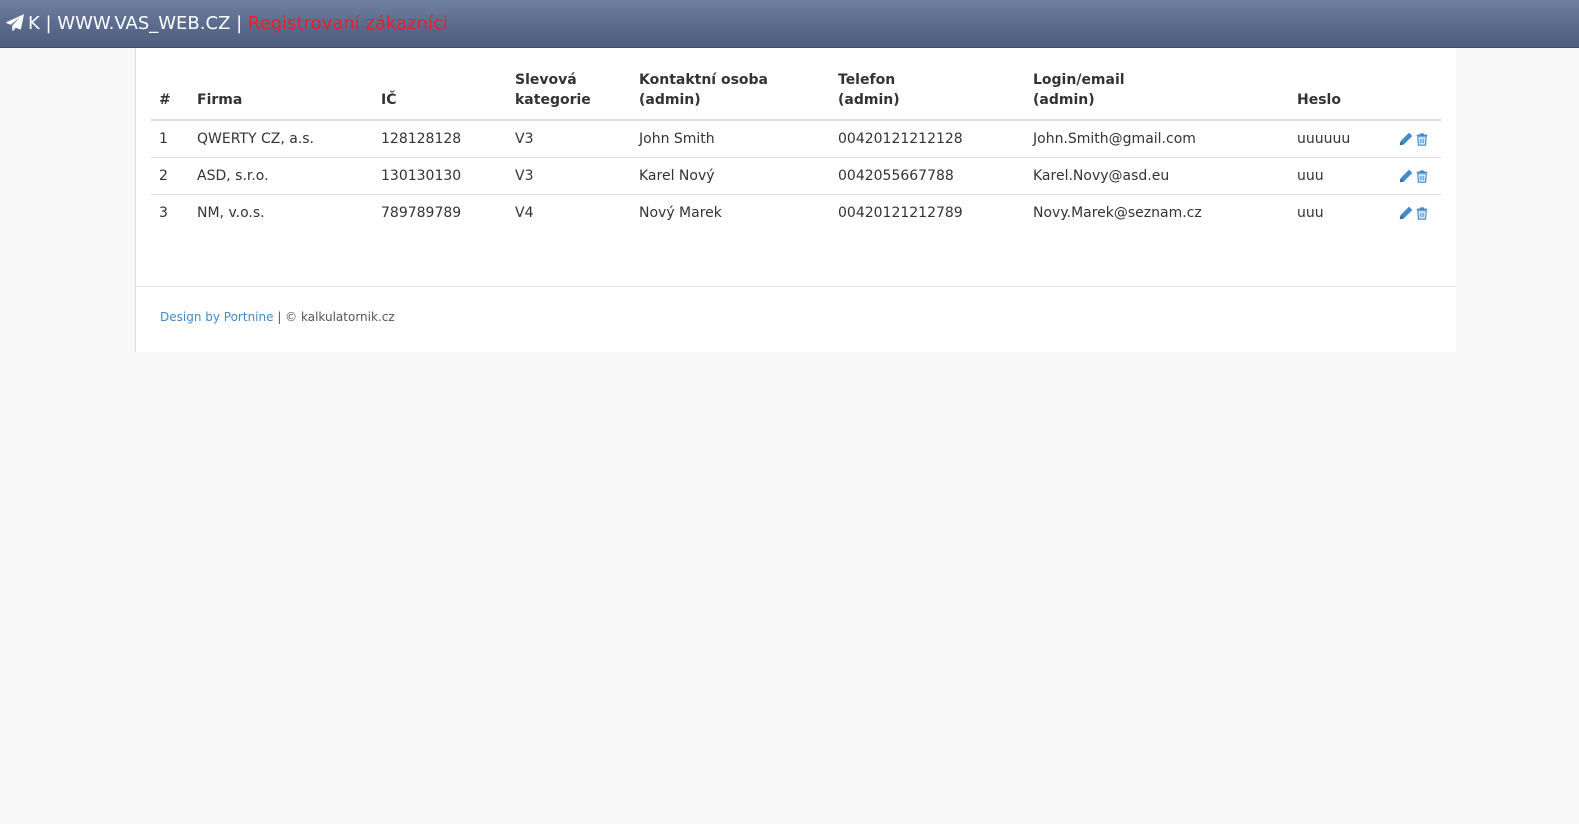 The image size is (1579, 824). I want to click on footer-copyright: © kalkulatornik.cz, so click(340, 317).